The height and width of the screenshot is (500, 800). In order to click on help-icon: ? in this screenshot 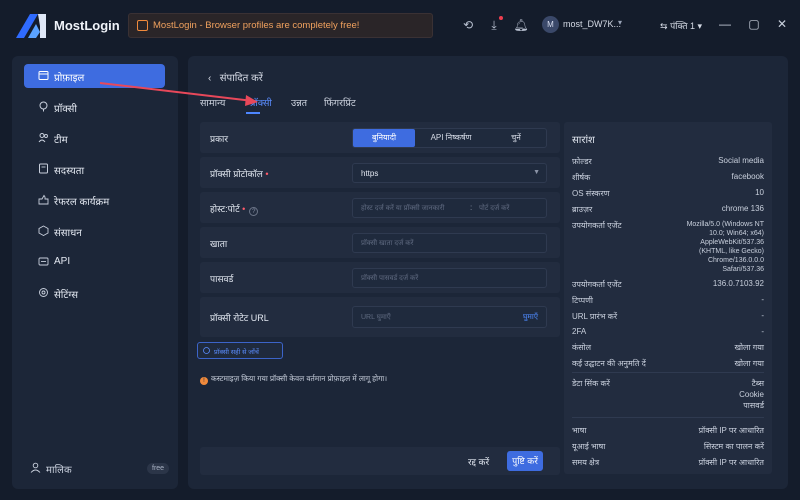, I will do `click(254, 211)`.